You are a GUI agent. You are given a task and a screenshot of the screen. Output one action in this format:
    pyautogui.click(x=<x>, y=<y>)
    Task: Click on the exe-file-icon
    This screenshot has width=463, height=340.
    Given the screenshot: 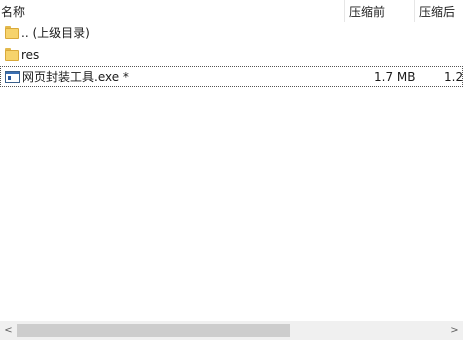 What is the action you would take?
    pyautogui.click(x=12, y=77)
    